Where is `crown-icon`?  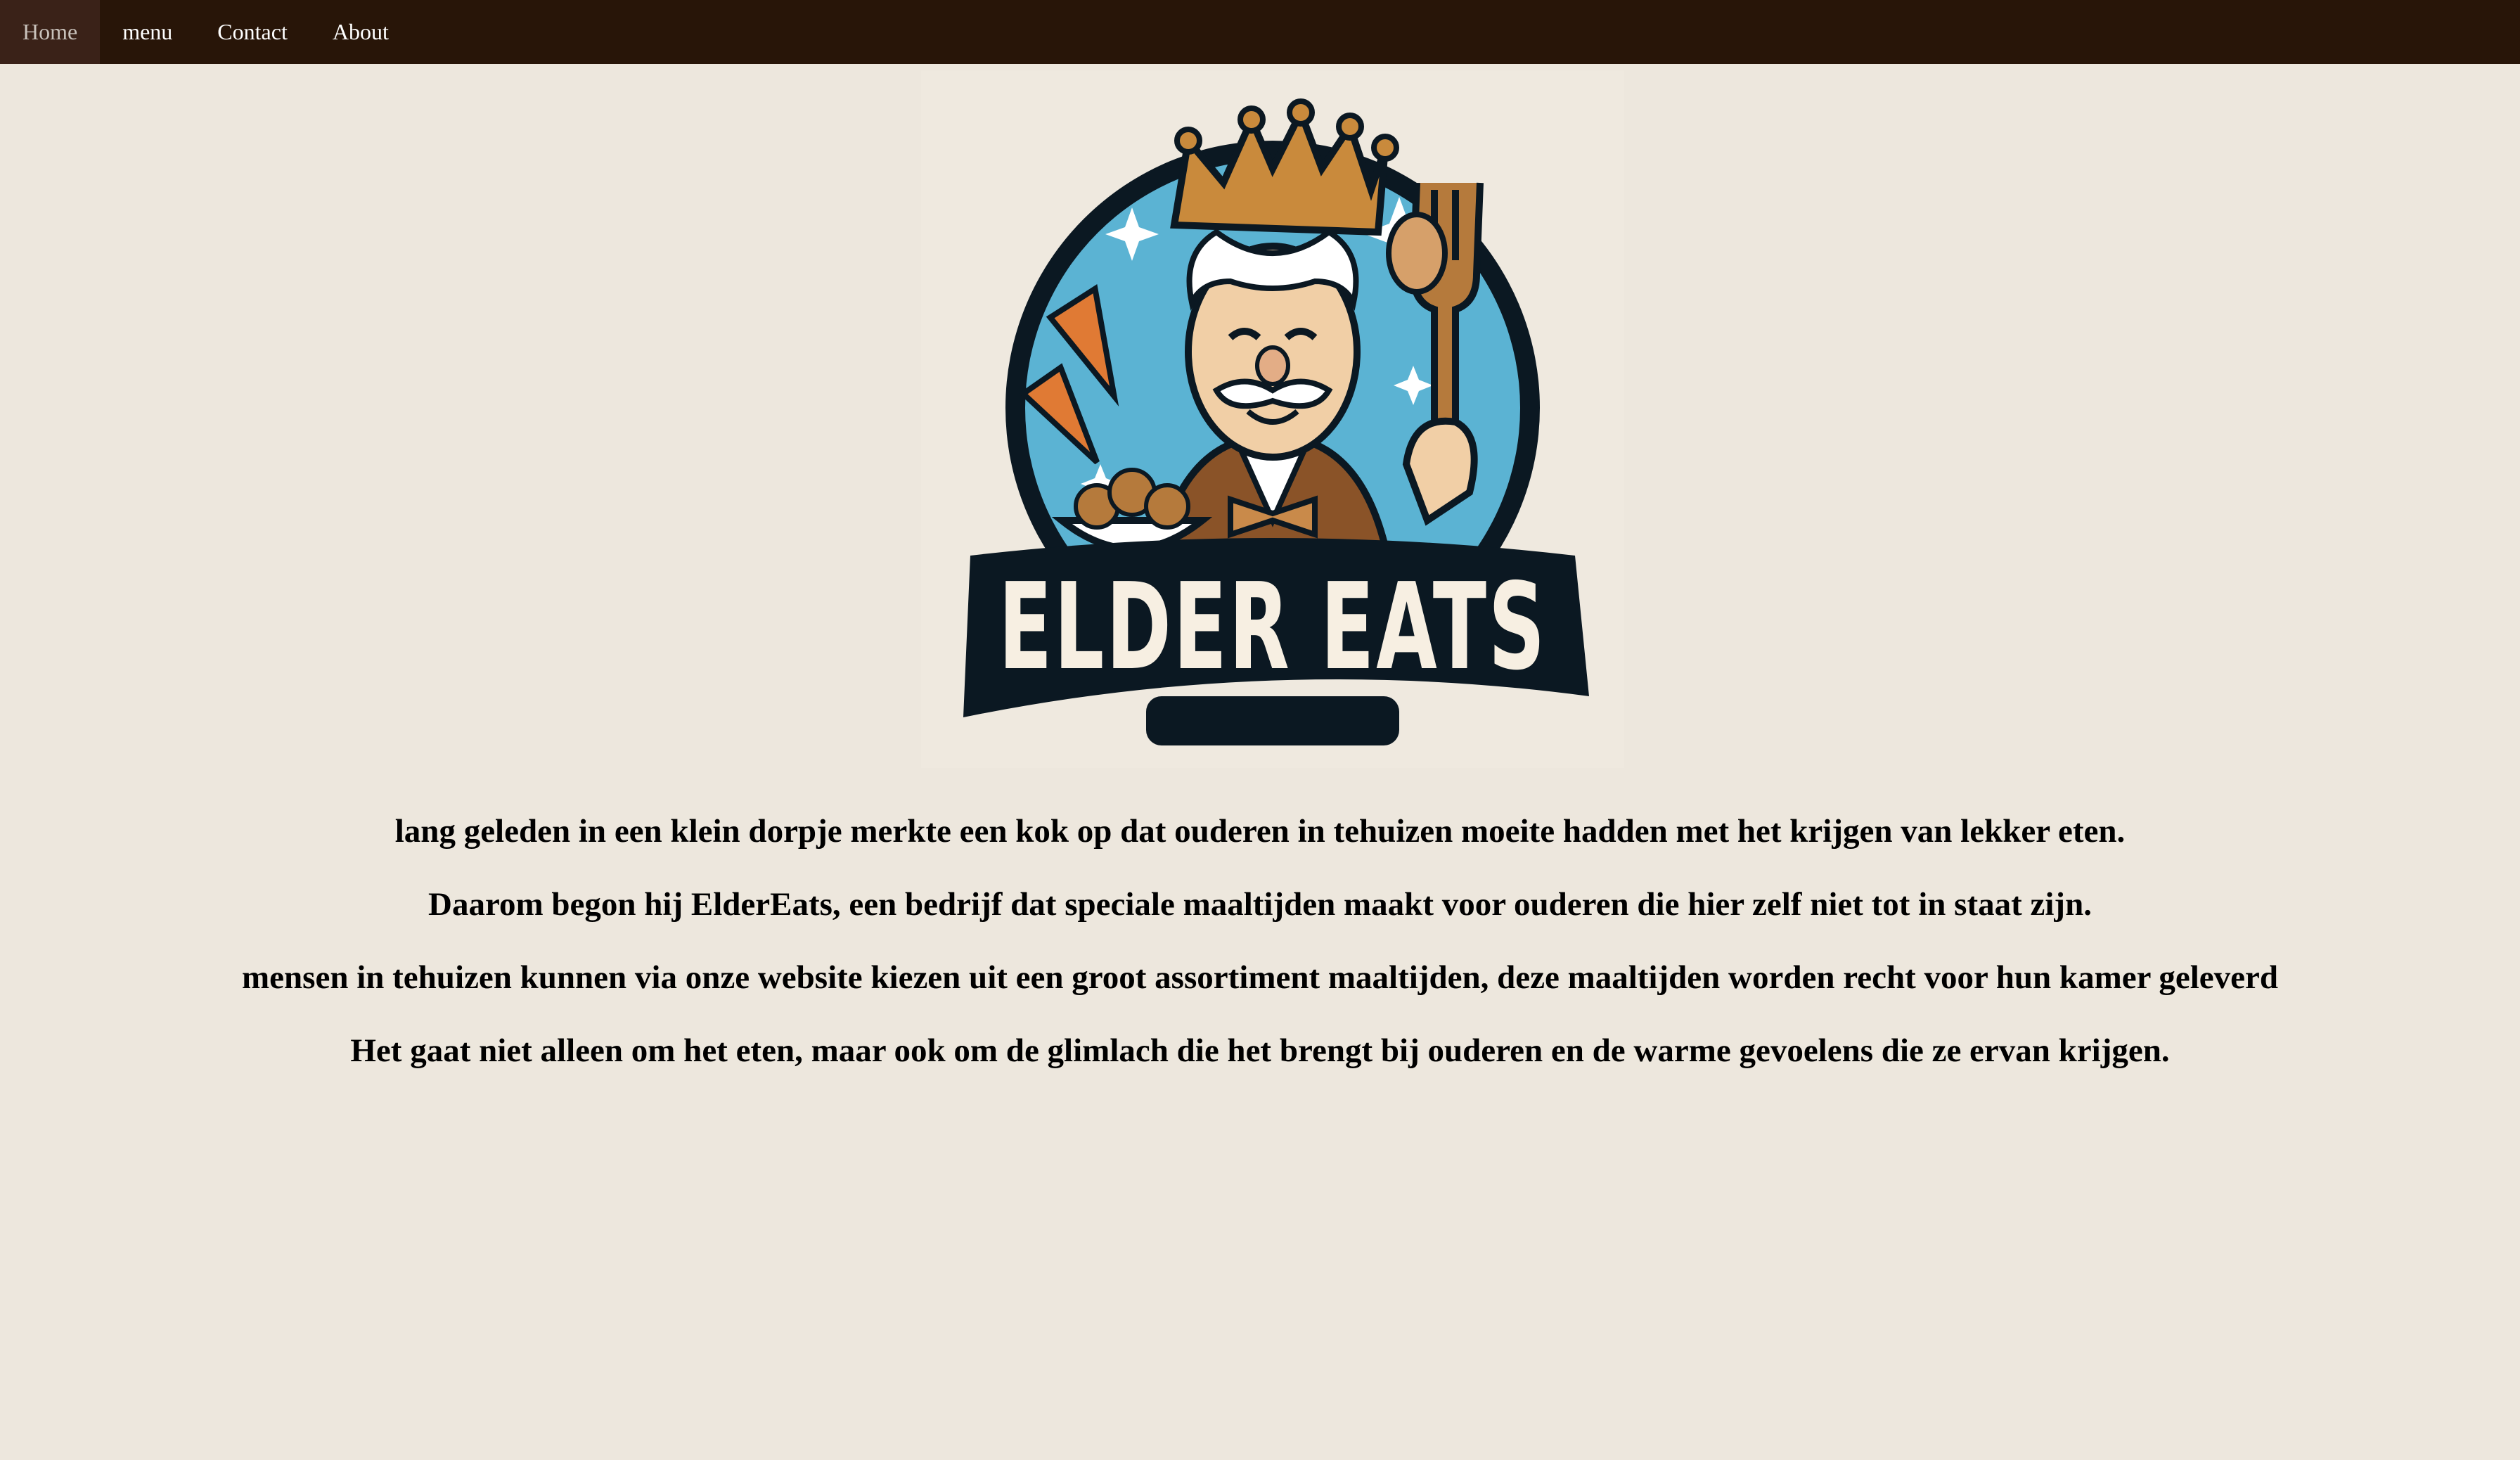
crown-icon is located at coordinates (1284, 167).